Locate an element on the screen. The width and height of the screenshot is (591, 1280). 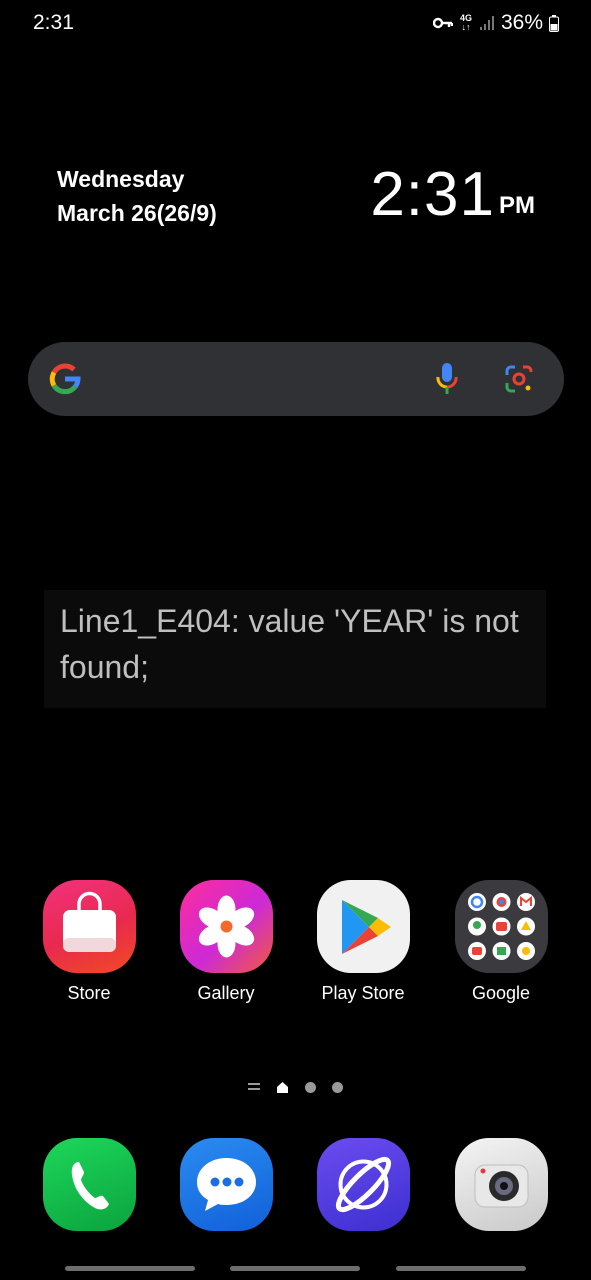
app-play-store: Play Store is located at coordinates (363, 942).